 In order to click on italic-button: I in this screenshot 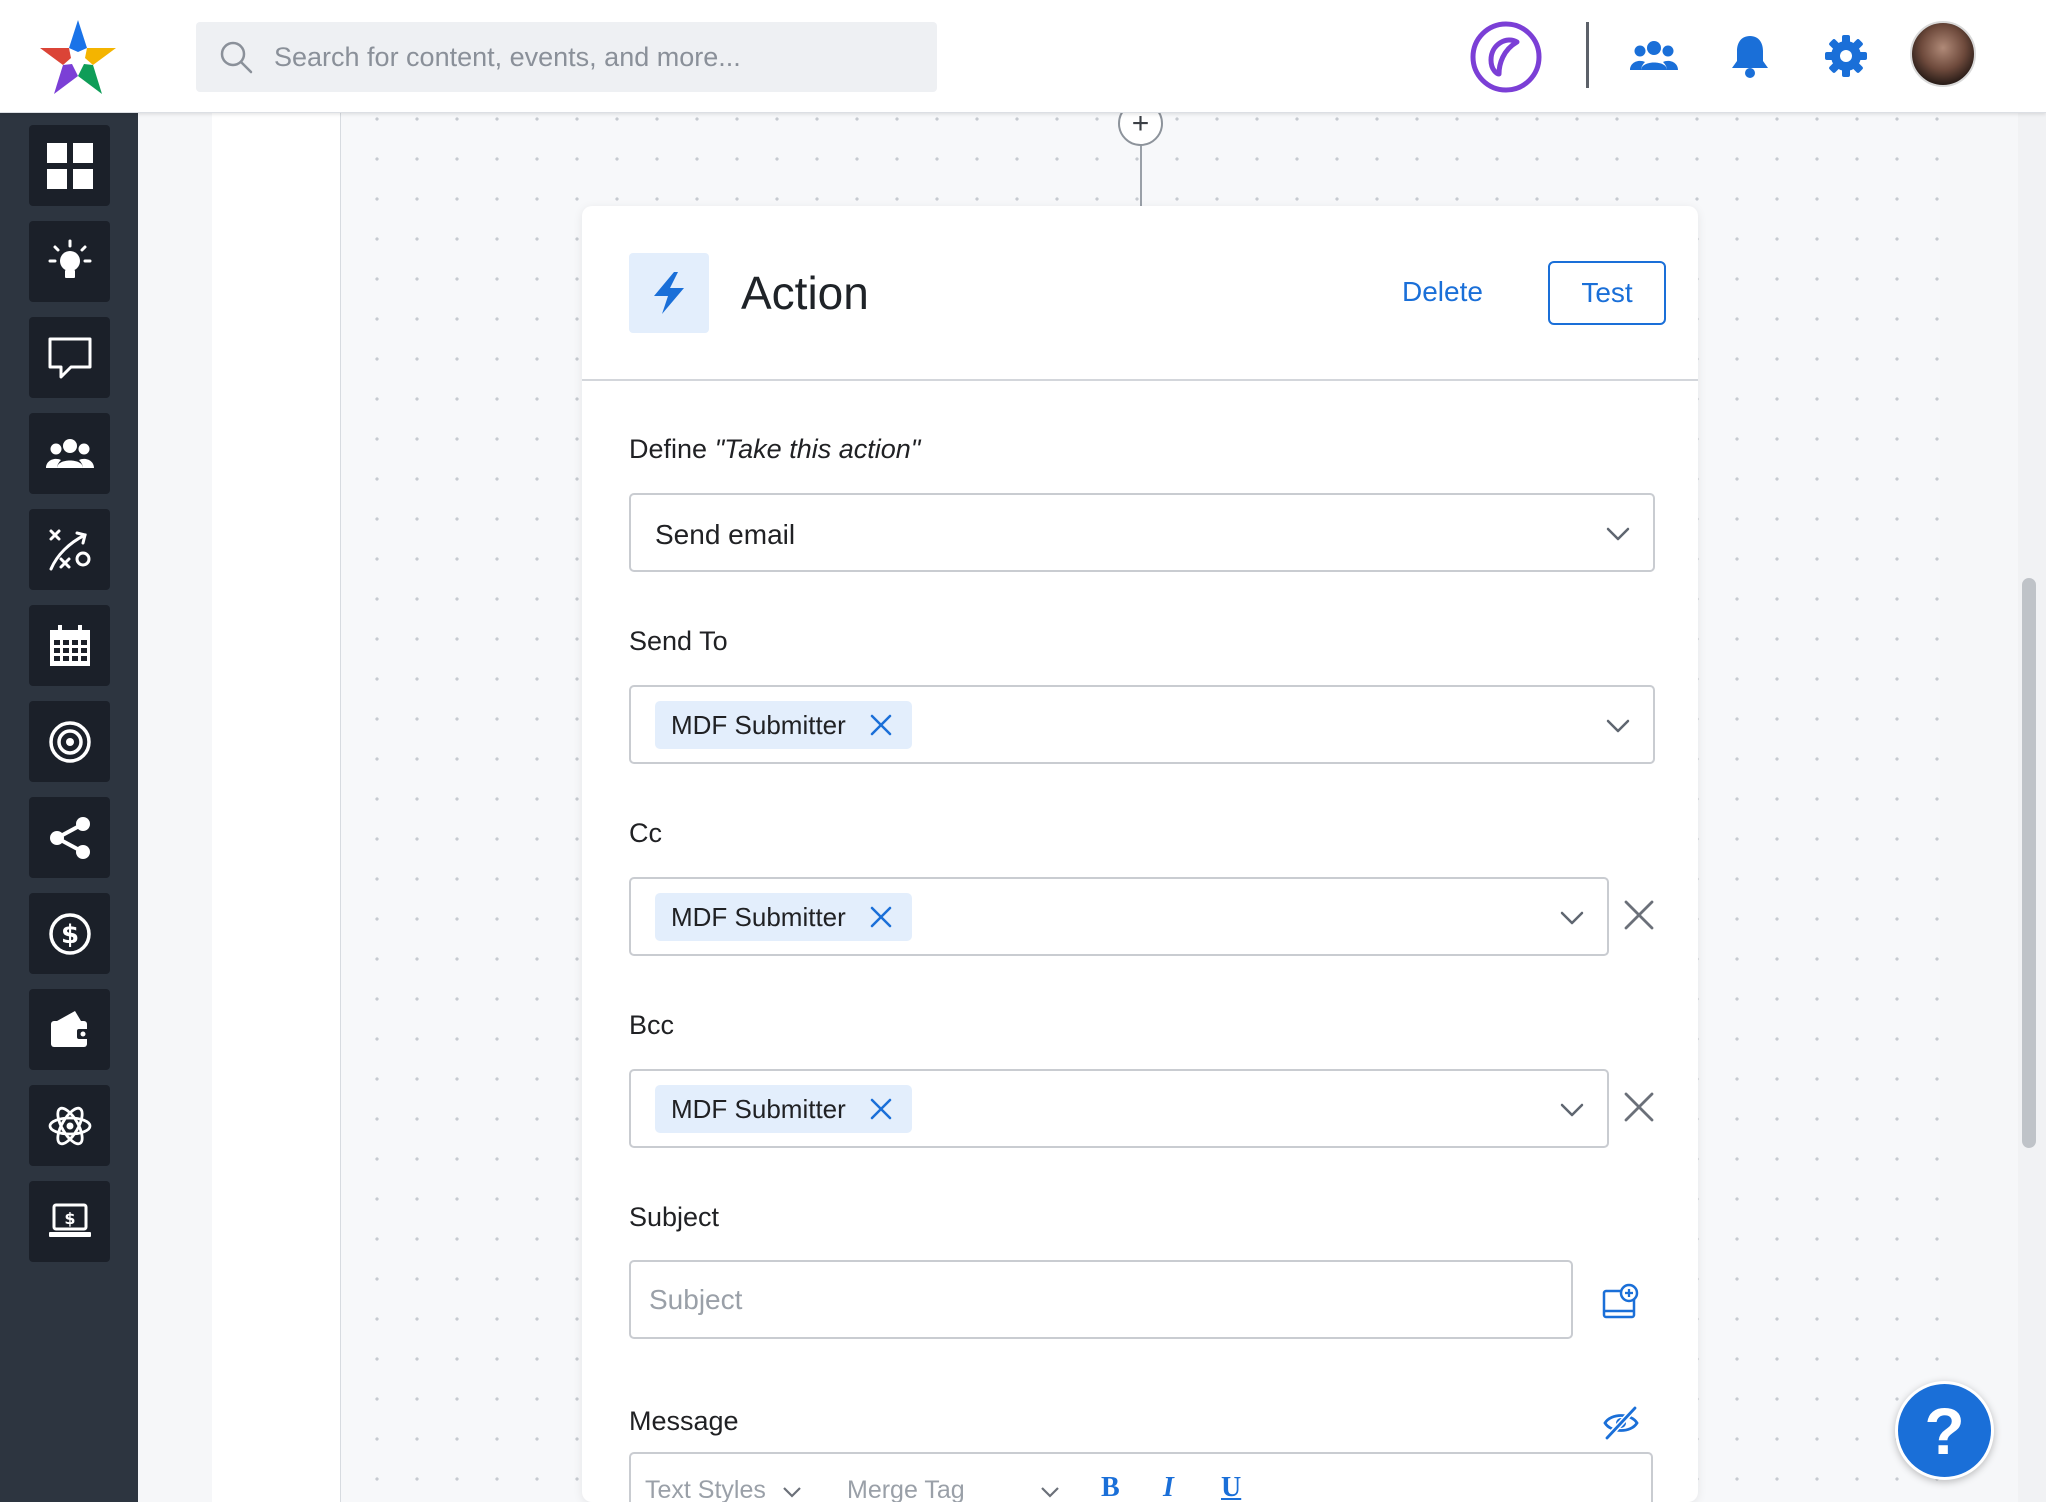, I will do `click(1168, 1487)`.